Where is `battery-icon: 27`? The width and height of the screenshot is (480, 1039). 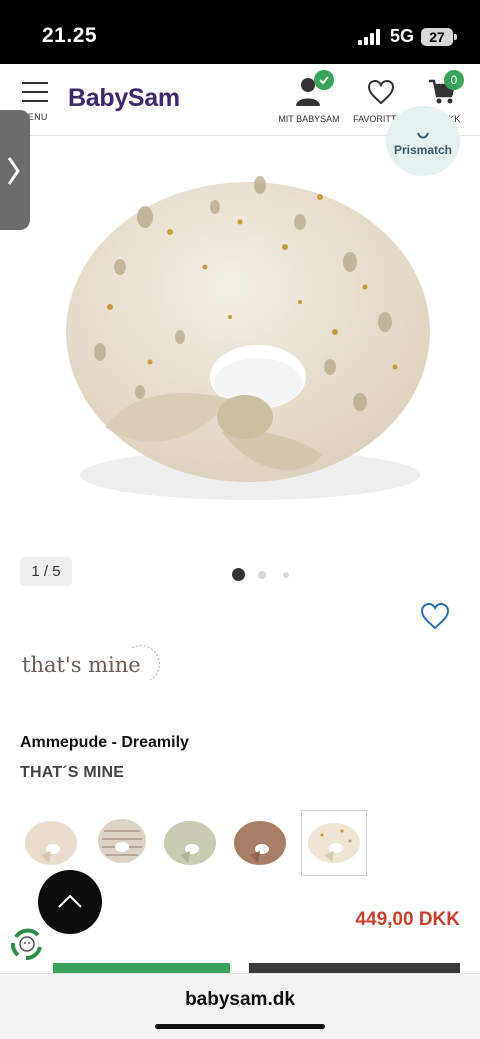 battery-icon: 27 is located at coordinates (437, 37).